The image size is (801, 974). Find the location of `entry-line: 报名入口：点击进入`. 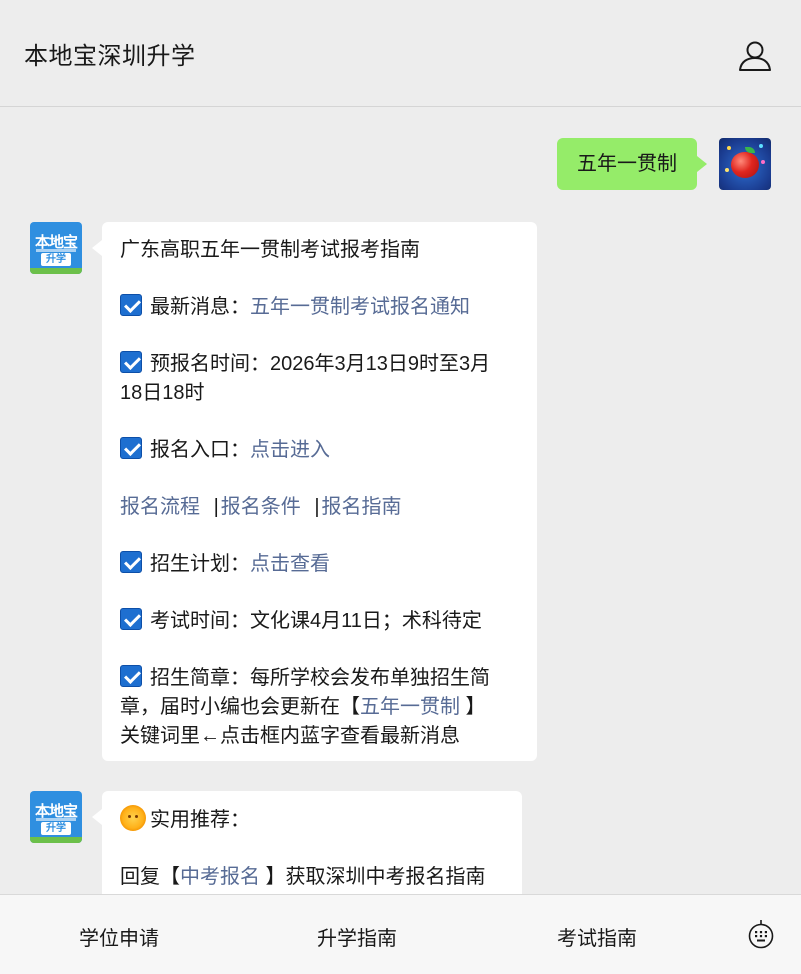

entry-line: 报名入口：点击进入 is located at coordinates (319, 450).